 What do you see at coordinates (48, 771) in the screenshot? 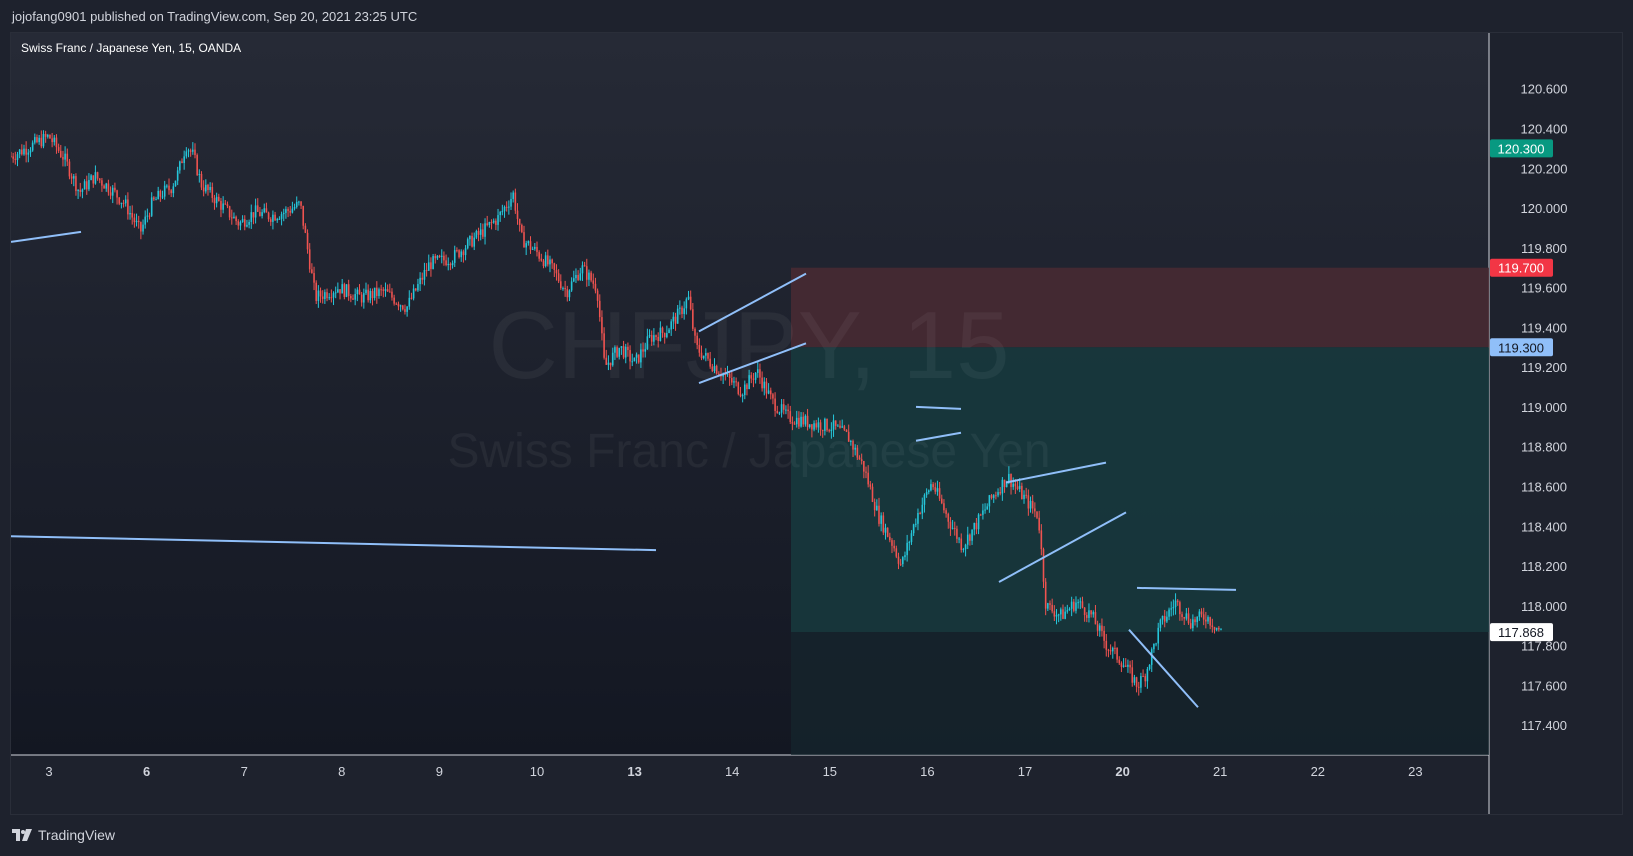
I see `time-tick-3: 3` at bounding box center [48, 771].